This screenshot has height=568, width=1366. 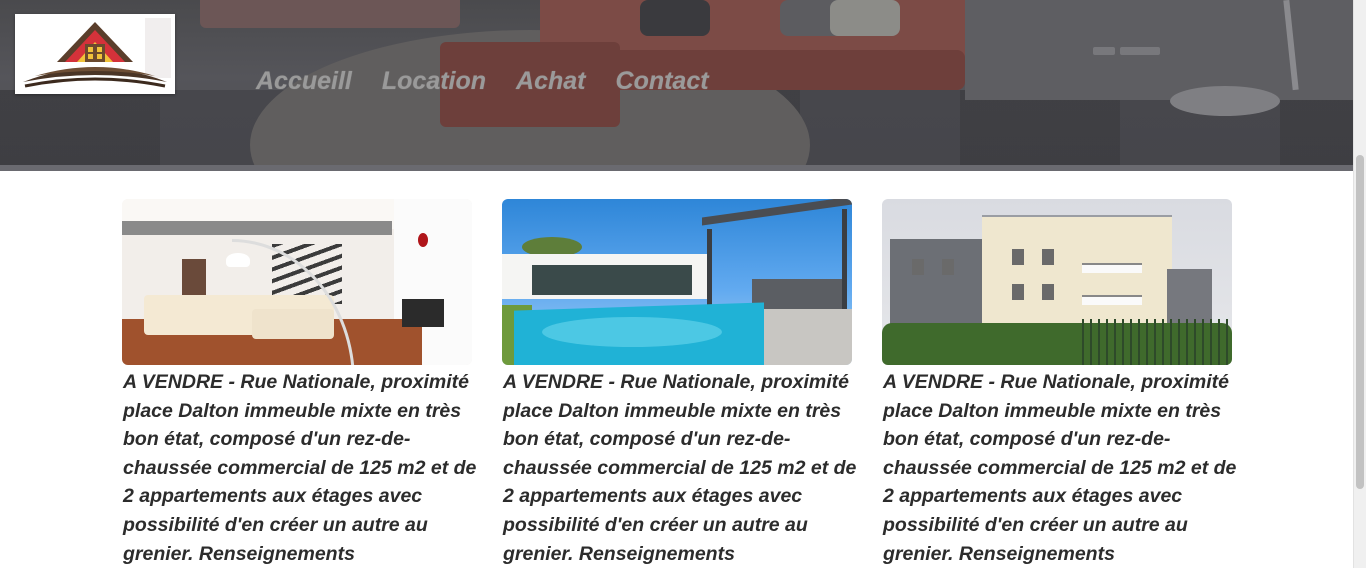 What do you see at coordinates (1360, 322) in the screenshot?
I see `scrollbar-thumb` at bounding box center [1360, 322].